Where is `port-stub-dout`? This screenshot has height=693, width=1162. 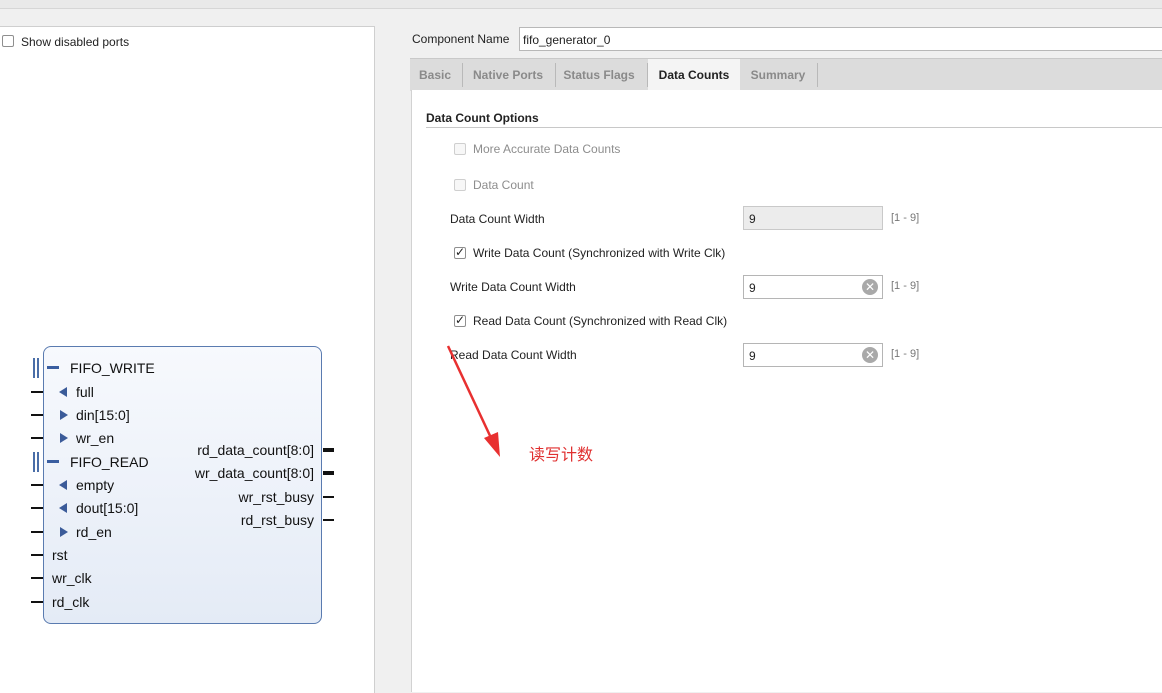 port-stub-dout is located at coordinates (37, 508).